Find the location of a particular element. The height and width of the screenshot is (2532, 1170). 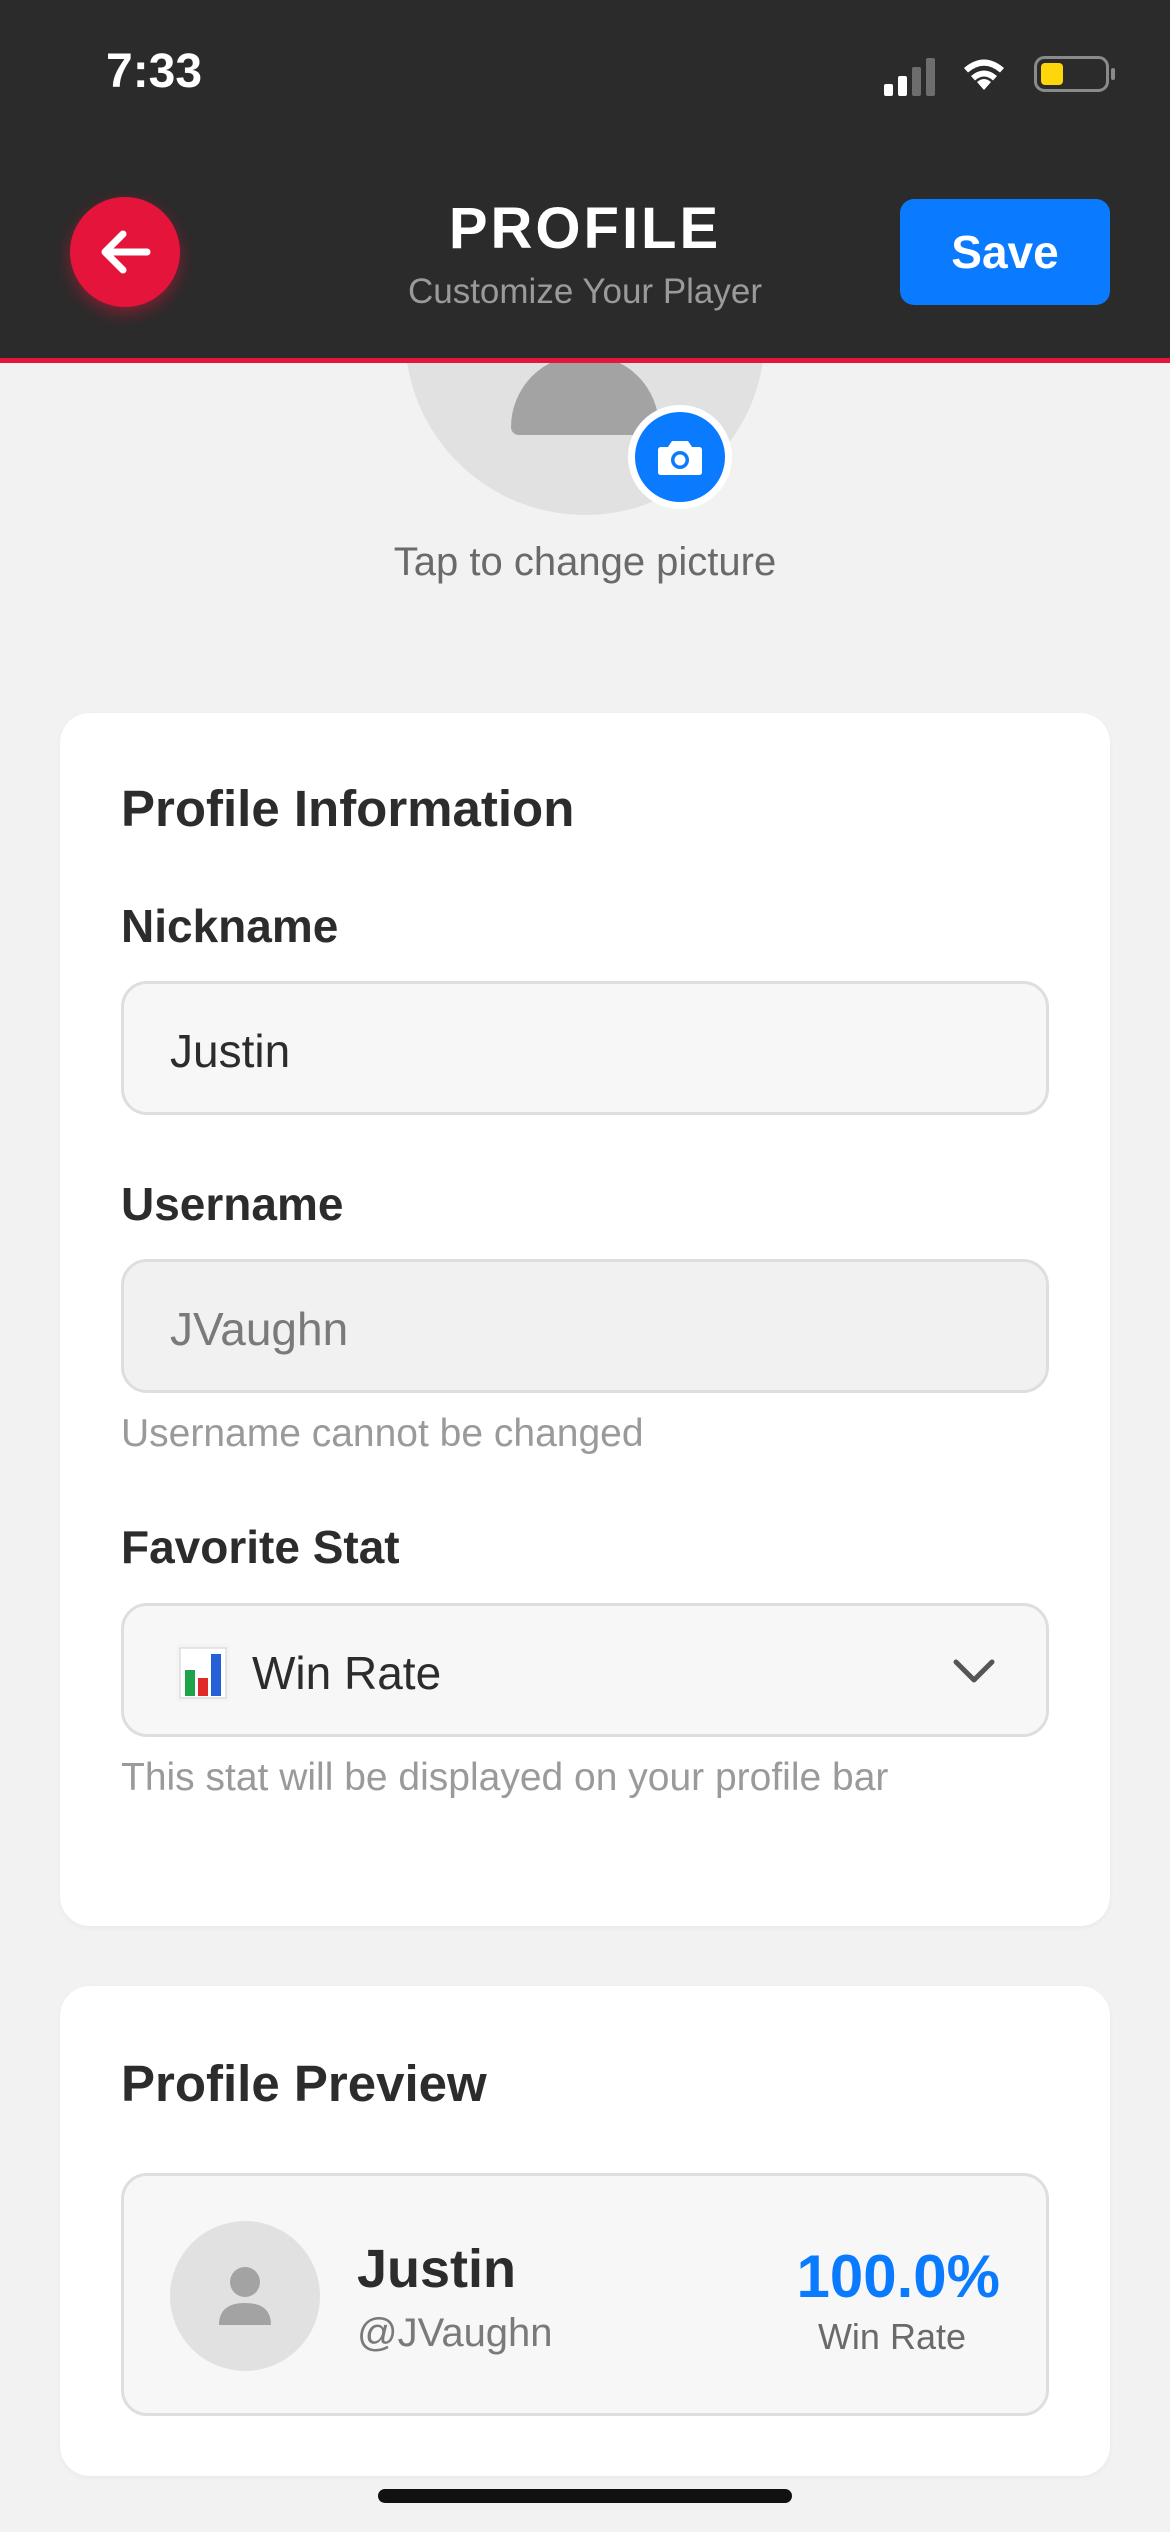

change-picture-hint: Tap to change picture is located at coordinates (585, 562).